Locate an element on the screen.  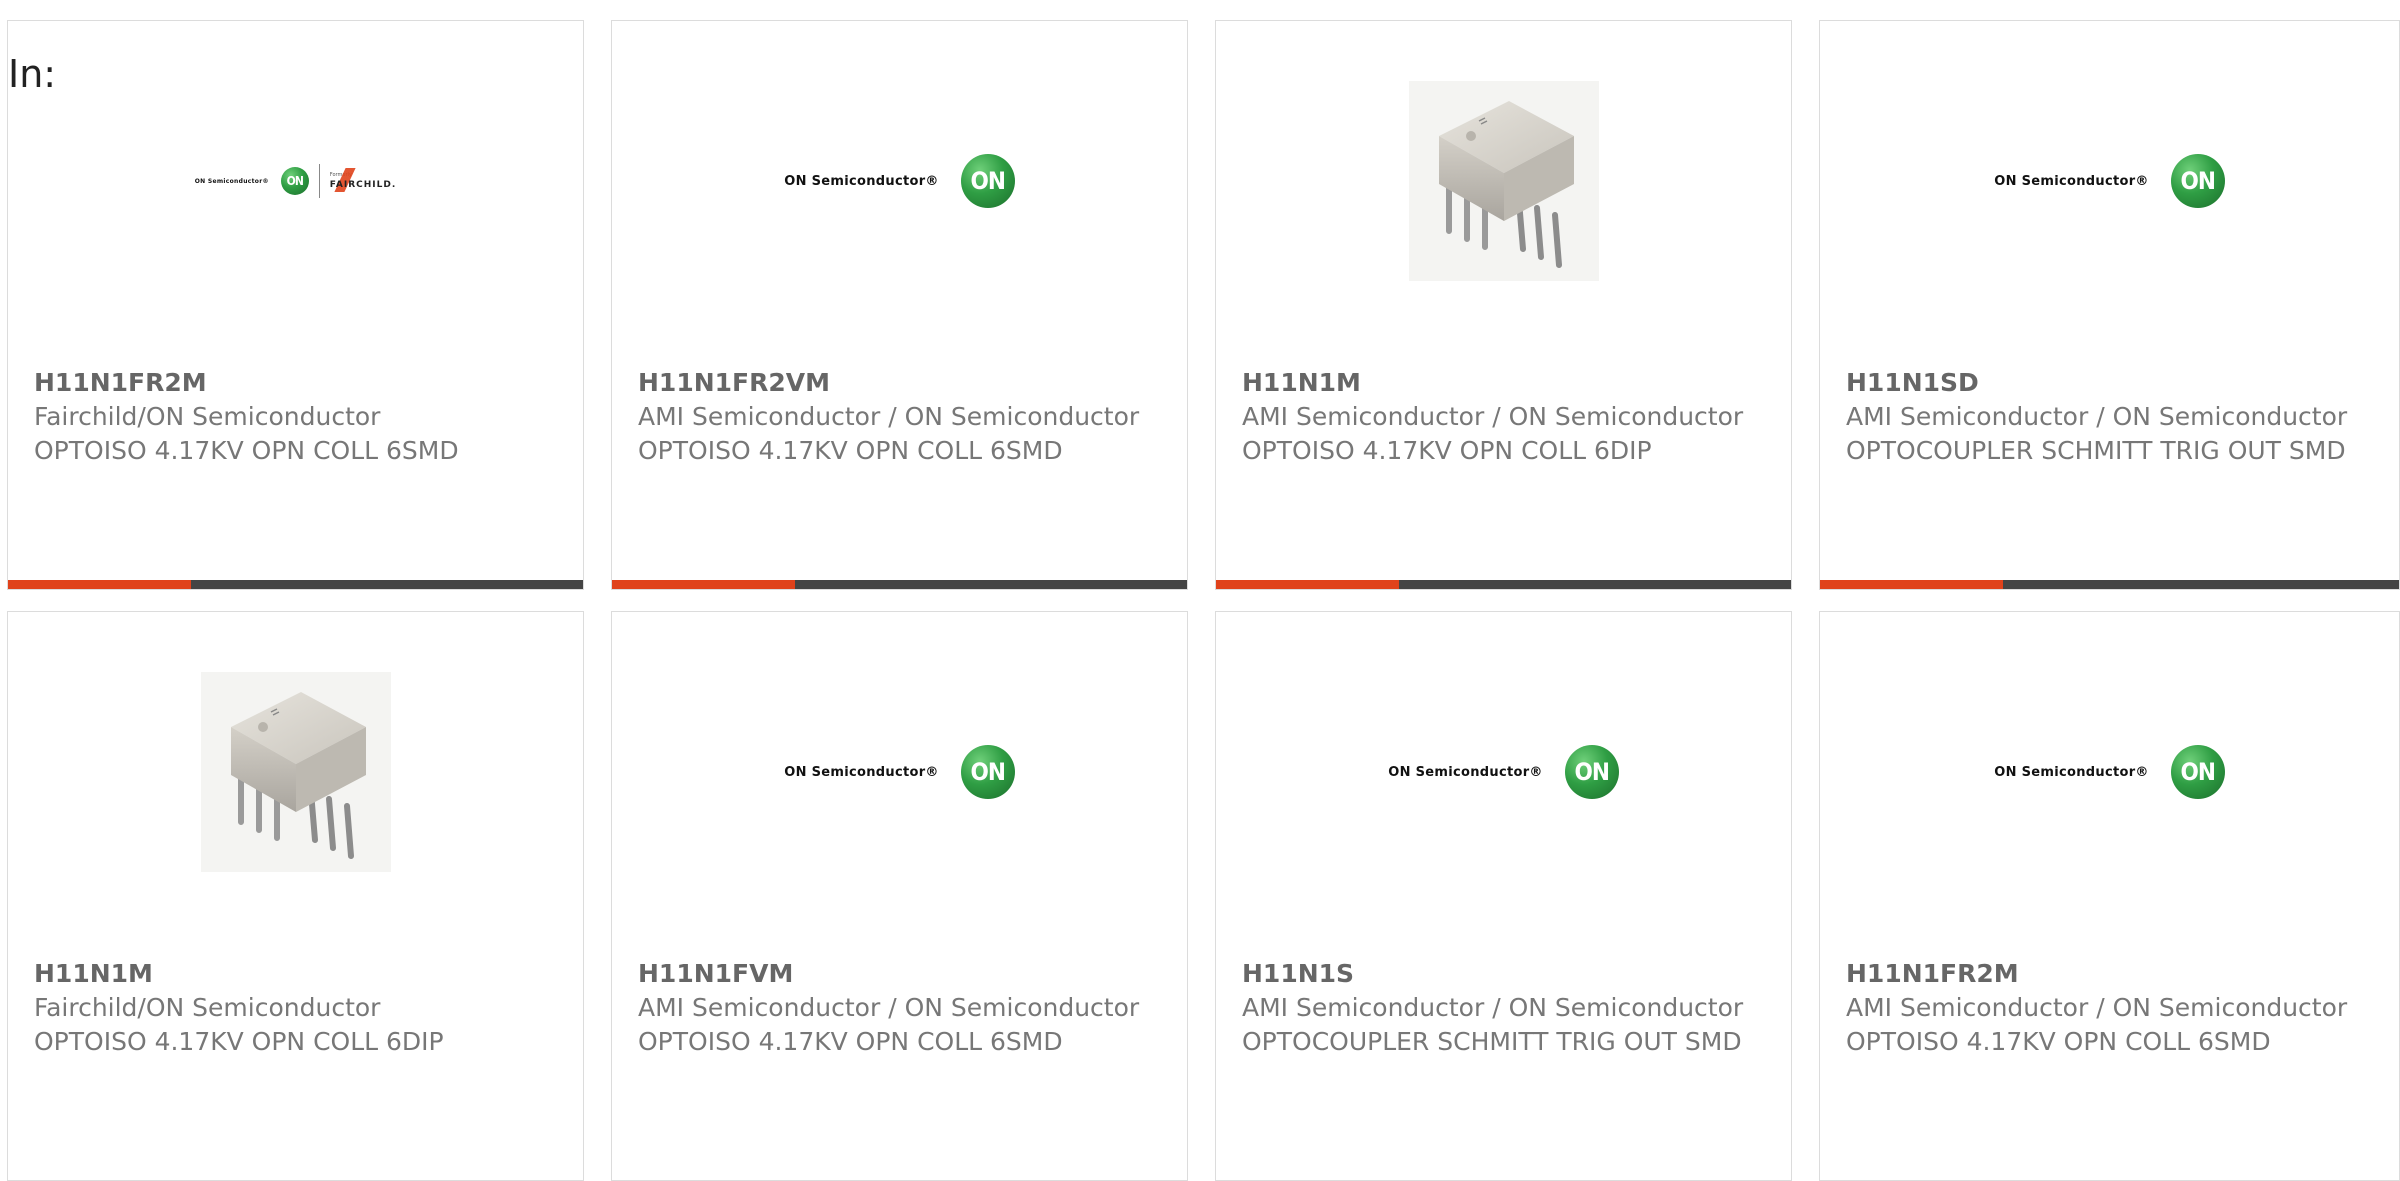
part-number: H11N1FVM is located at coordinates (899, 974).